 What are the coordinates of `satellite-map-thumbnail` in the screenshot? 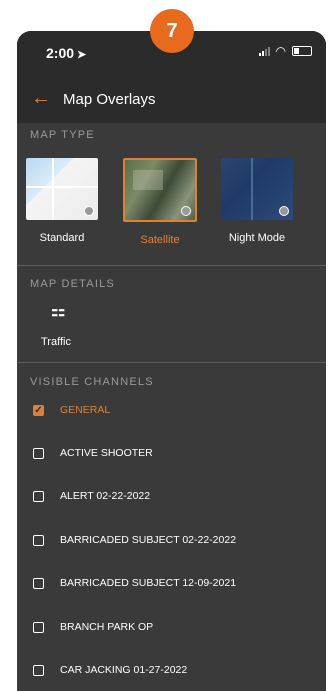 It's located at (160, 190).